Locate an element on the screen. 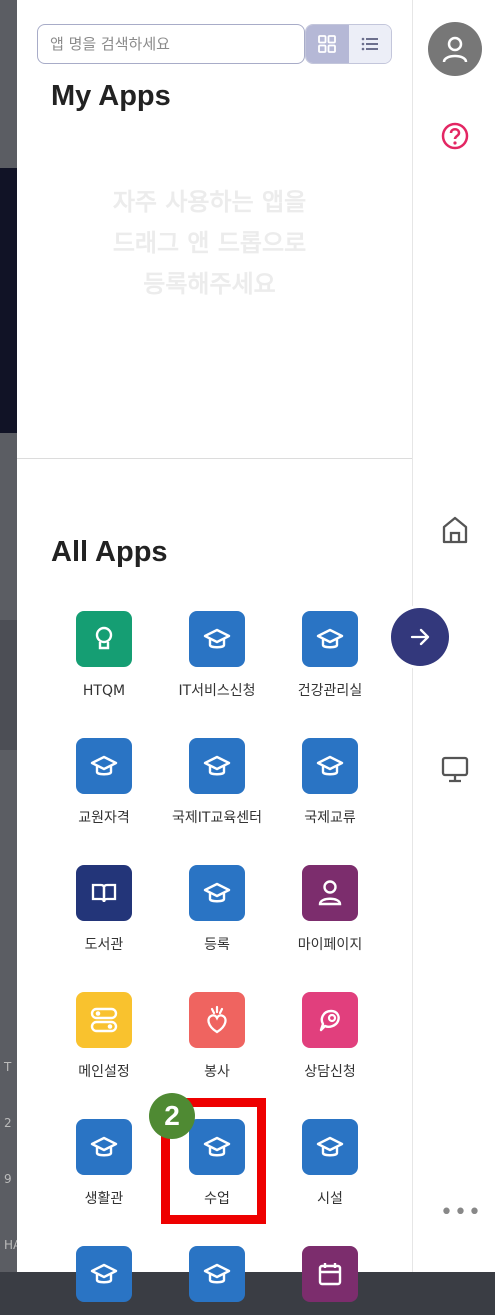 The height and width of the screenshot is (1315, 495). app-label: 마이페이지 is located at coordinates (330, 945).